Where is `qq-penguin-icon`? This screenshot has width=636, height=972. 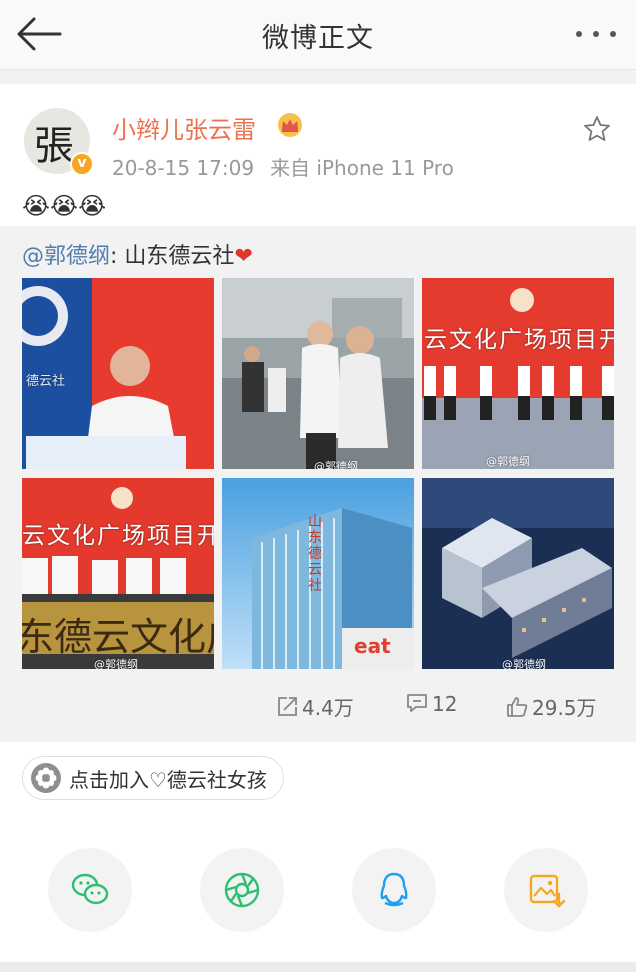
qq-penguin-icon is located at coordinates (394, 889).